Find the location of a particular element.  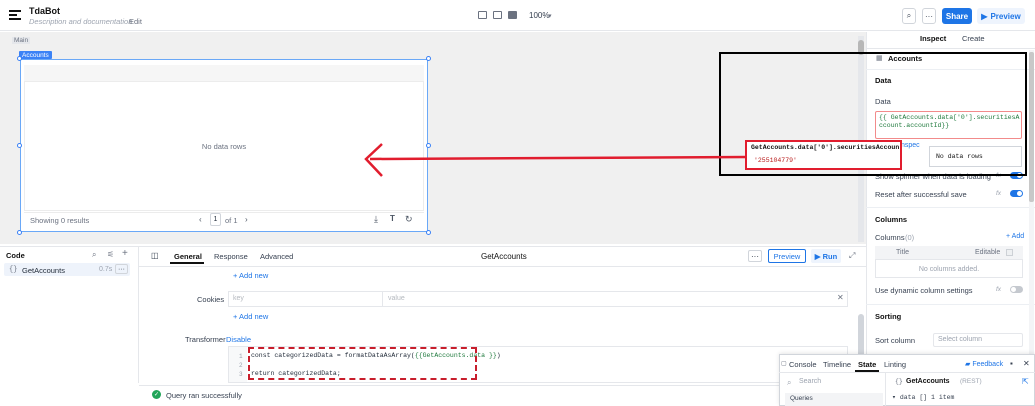

section-columns-heading: Columns is located at coordinates (891, 219).